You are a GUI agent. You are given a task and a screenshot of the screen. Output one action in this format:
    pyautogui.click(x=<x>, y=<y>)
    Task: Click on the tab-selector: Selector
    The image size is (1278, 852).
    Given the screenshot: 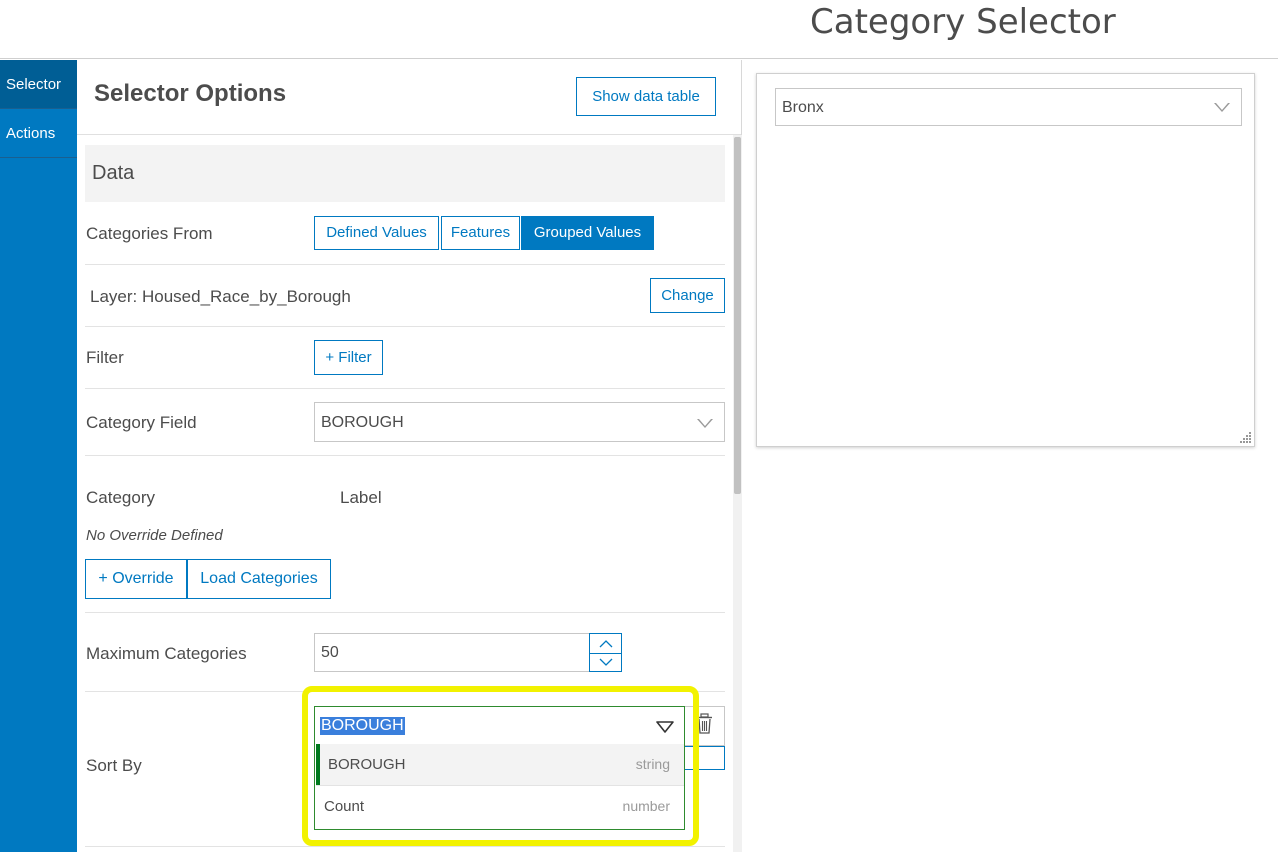 What is the action you would take?
    pyautogui.click(x=38, y=84)
    